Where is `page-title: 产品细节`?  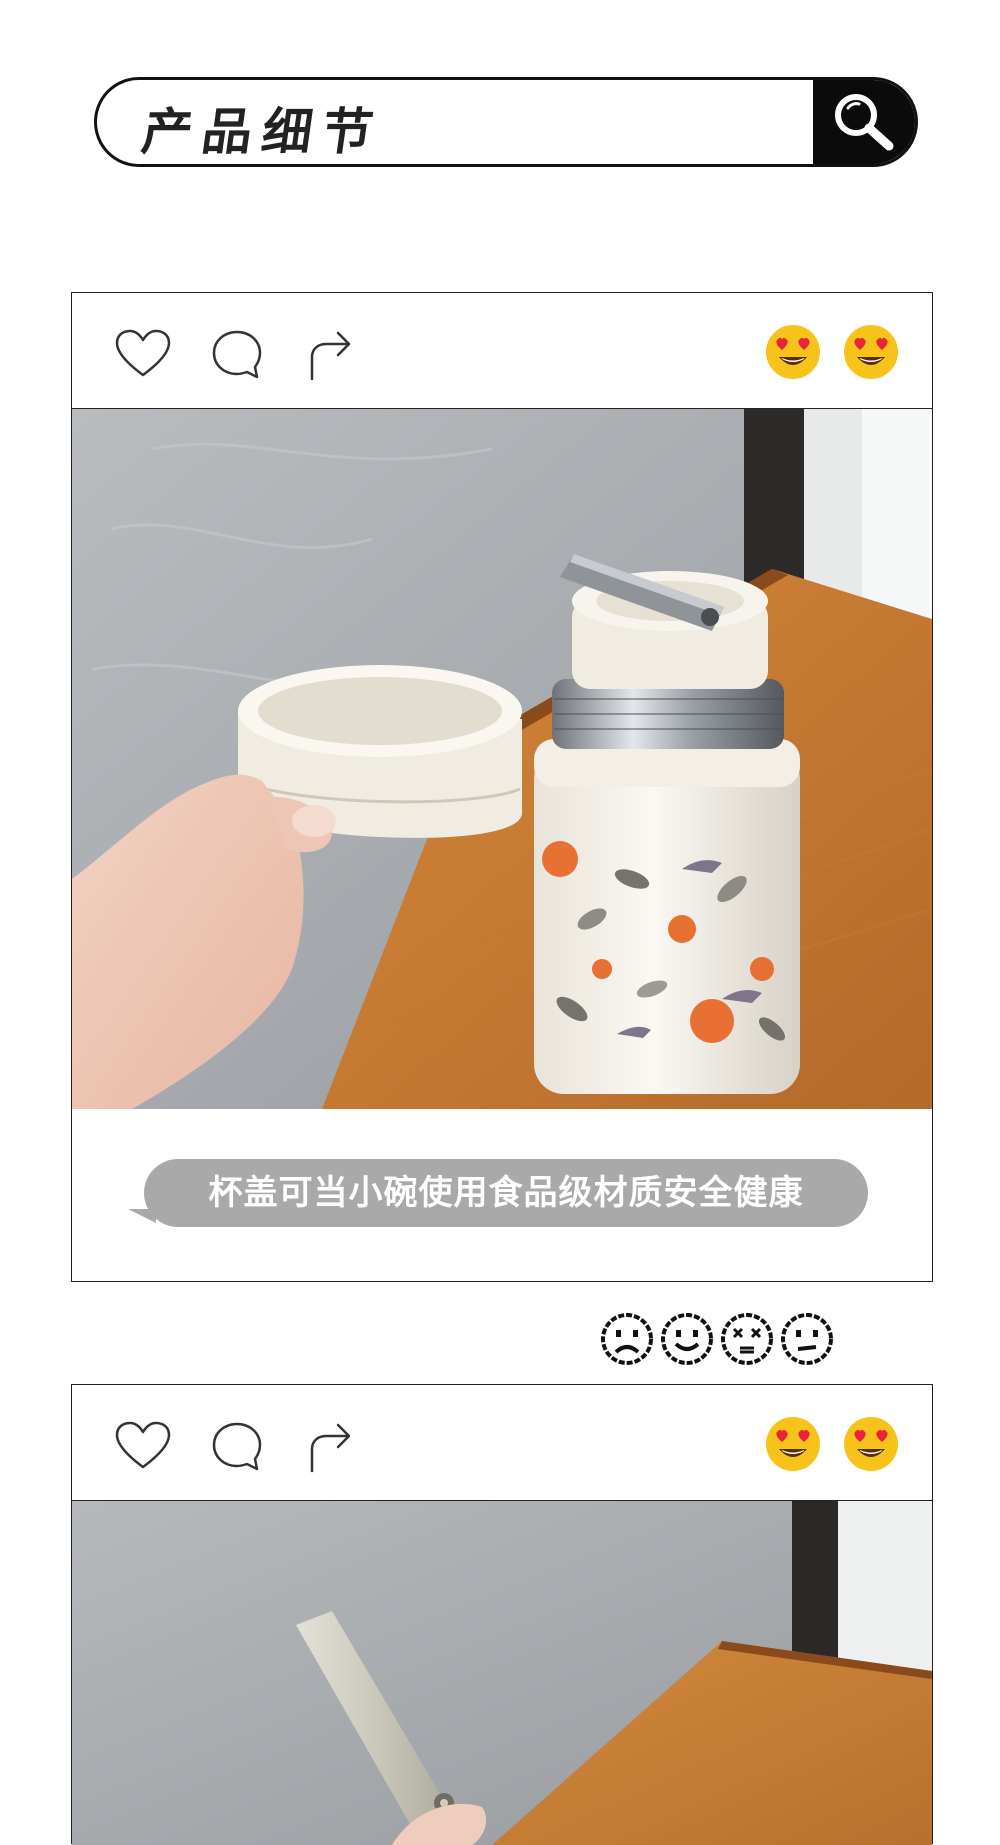
page-title: 产品细节 is located at coordinates (262, 132).